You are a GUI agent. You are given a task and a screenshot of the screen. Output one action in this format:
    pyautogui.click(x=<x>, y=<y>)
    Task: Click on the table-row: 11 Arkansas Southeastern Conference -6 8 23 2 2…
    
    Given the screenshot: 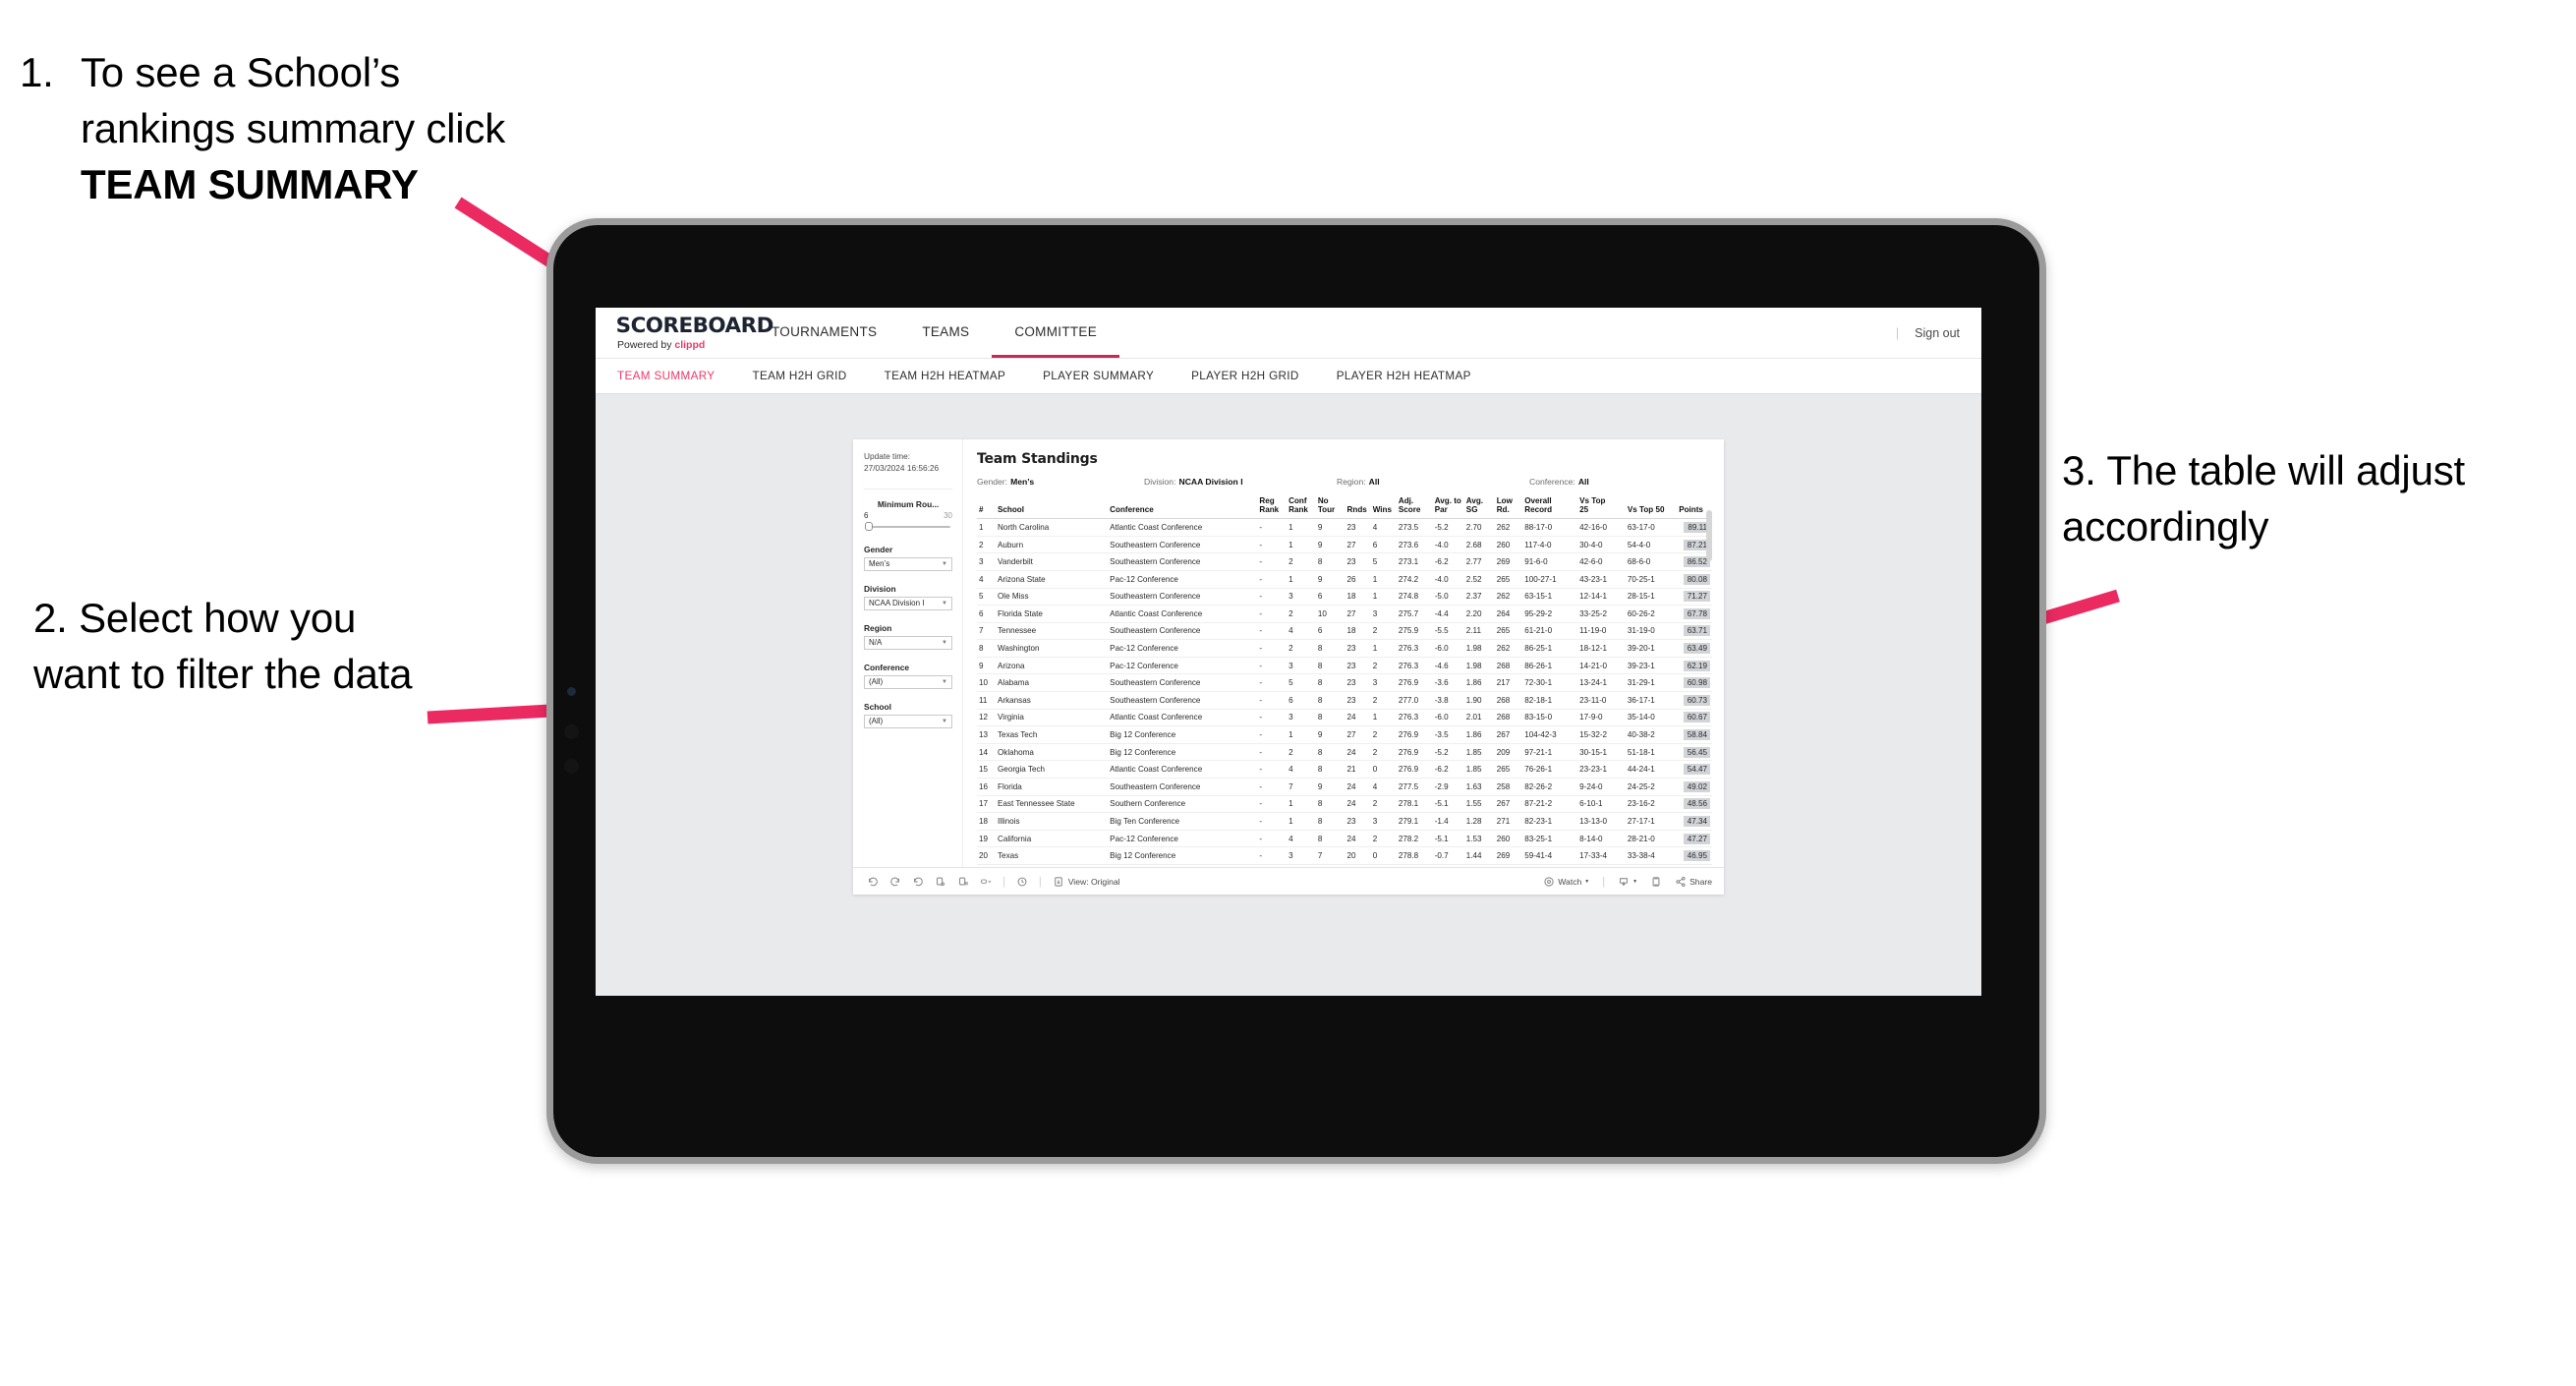 What is the action you would take?
    pyautogui.click(x=1345, y=700)
    